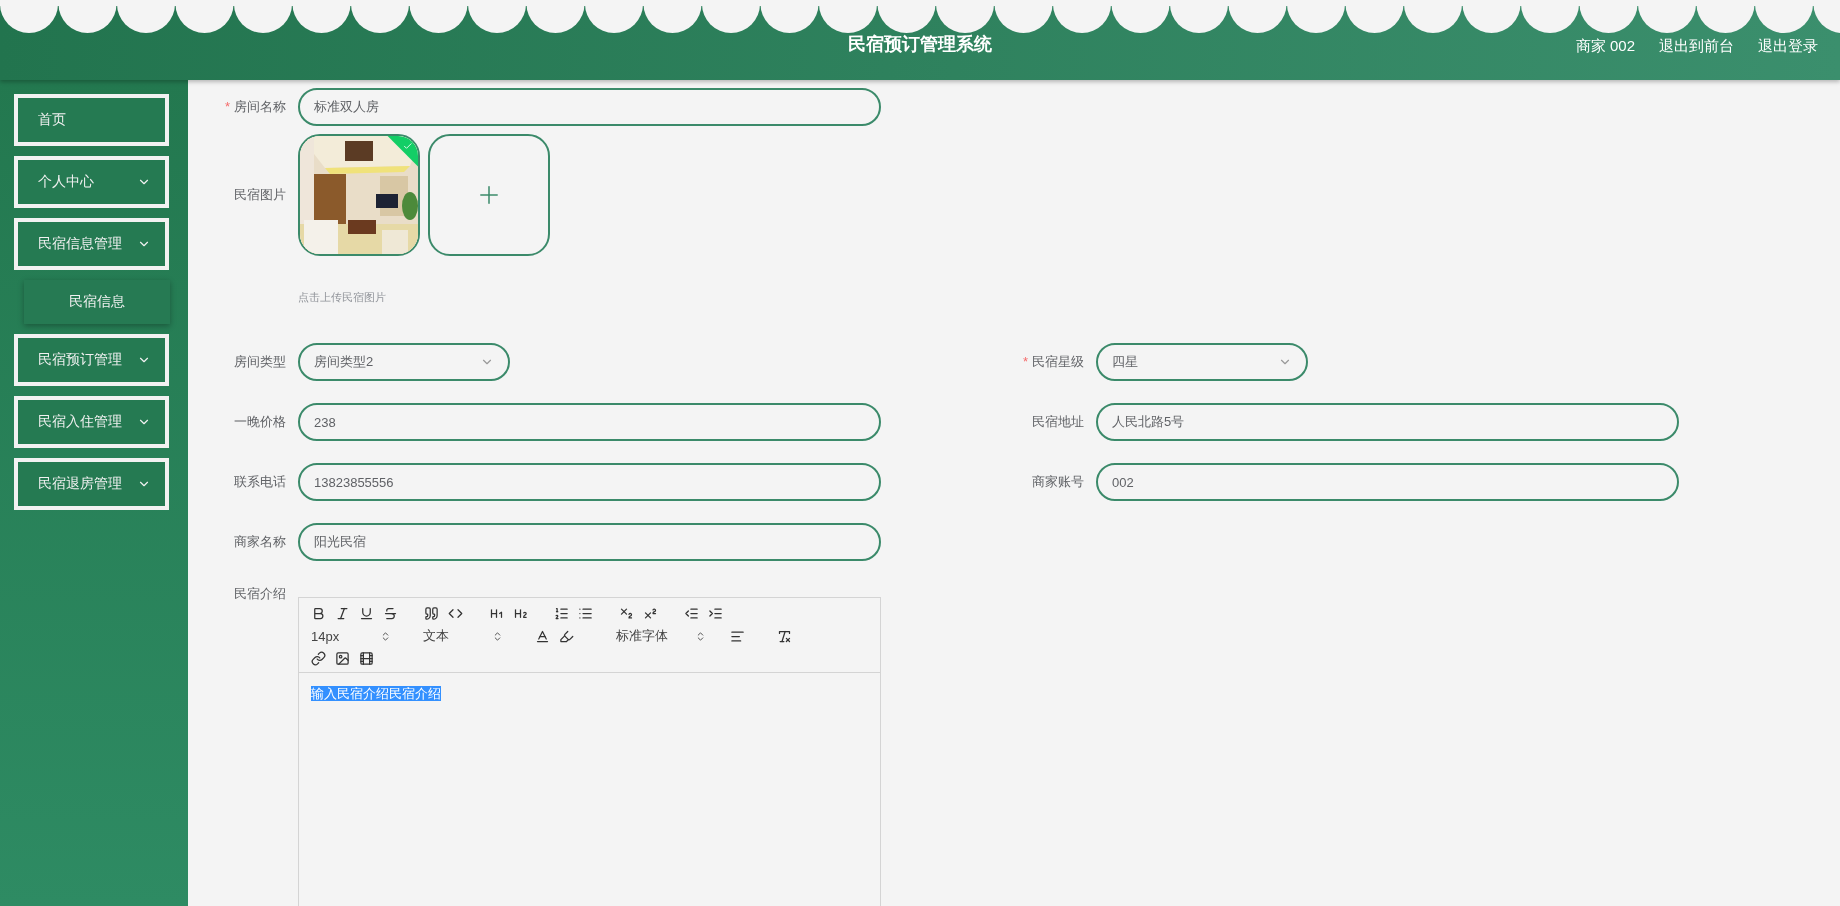 The height and width of the screenshot is (906, 1840). What do you see at coordinates (1057, 482) in the screenshot?
I see `field-label: 商家账号` at bounding box center [1057, 482].